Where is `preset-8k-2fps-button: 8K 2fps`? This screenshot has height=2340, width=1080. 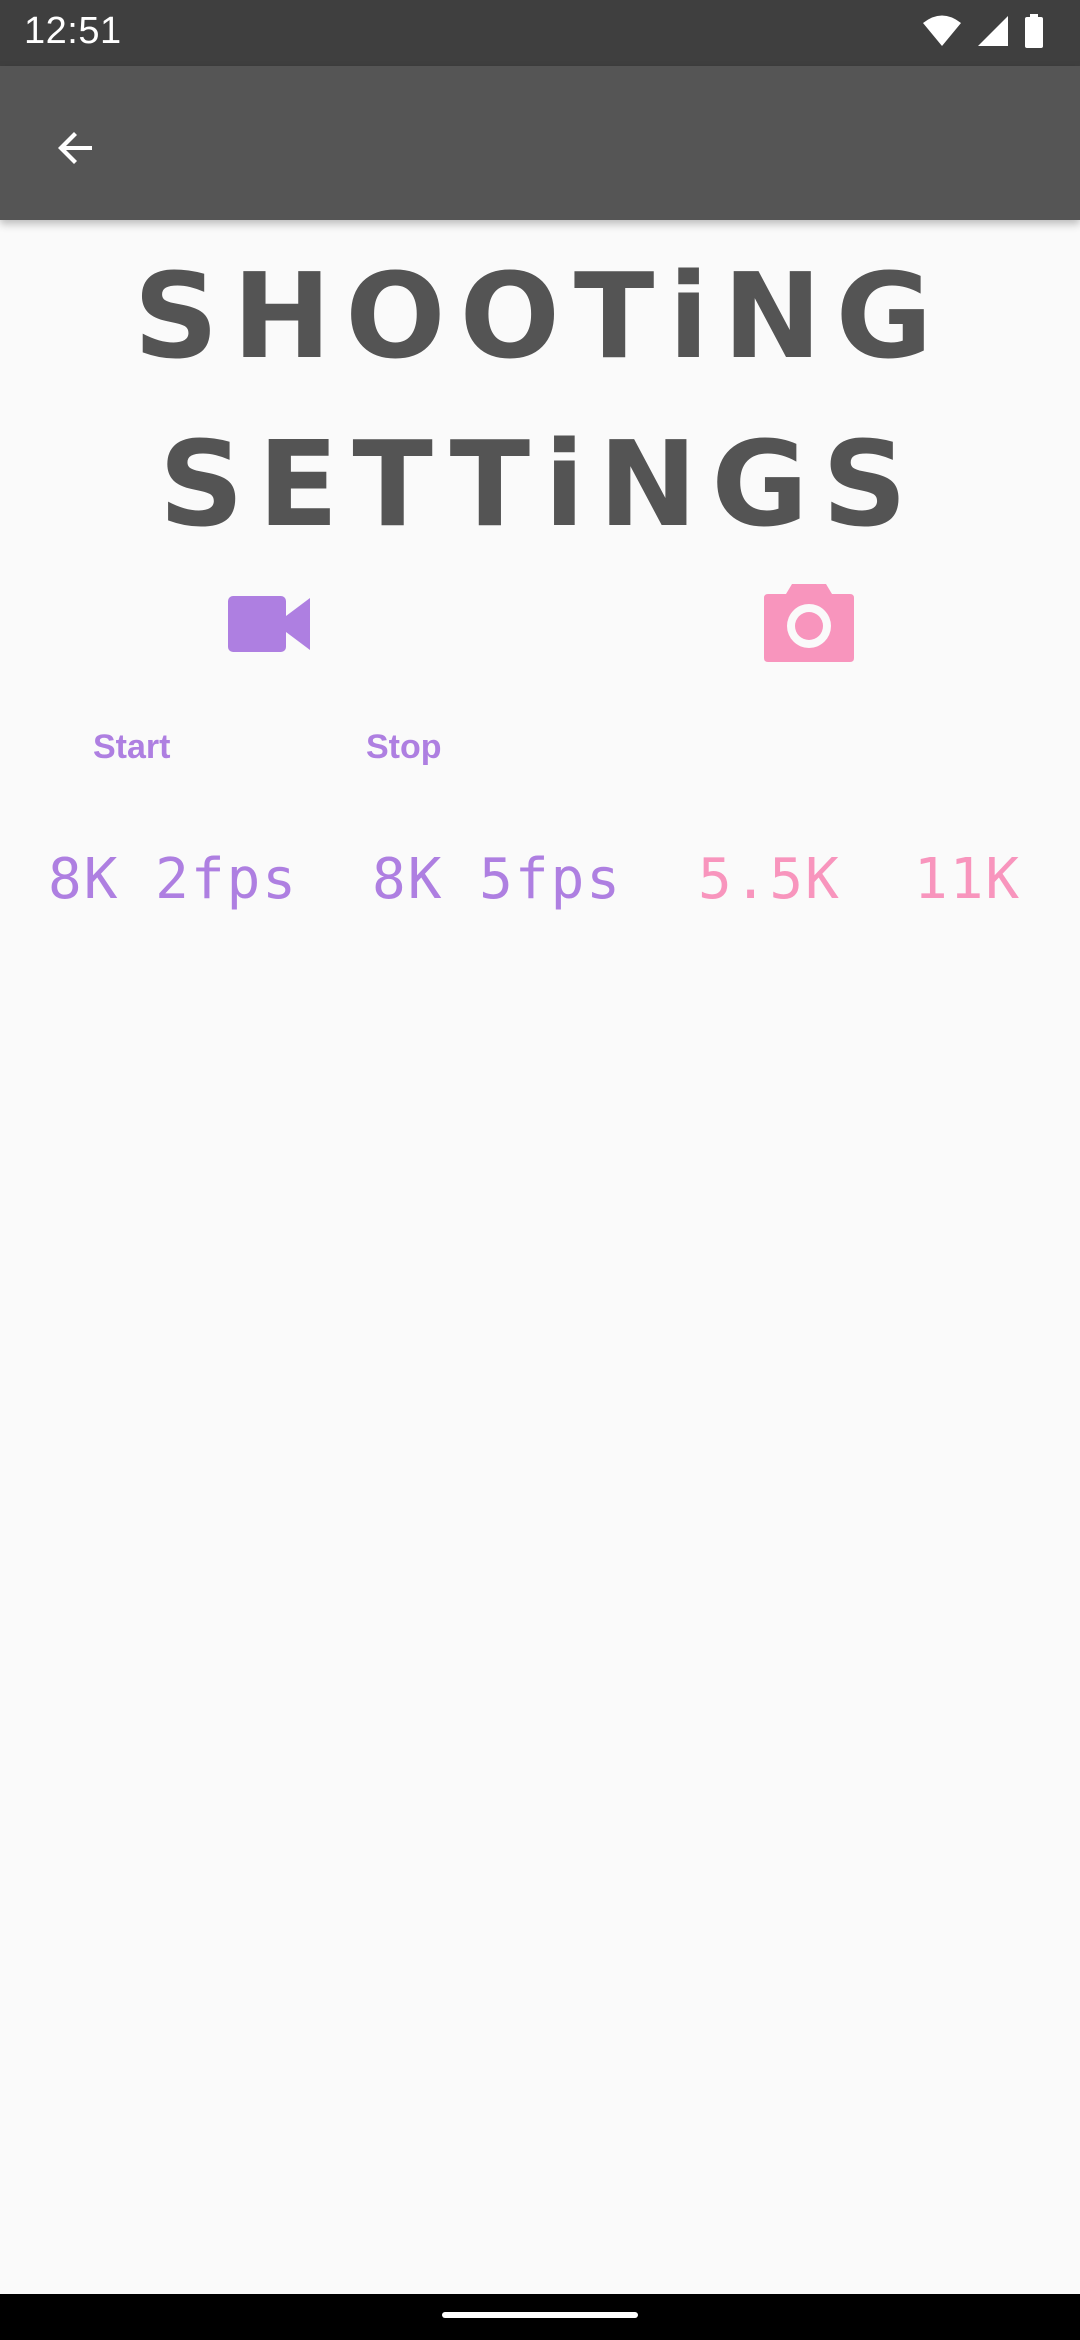 preset-8k-2fps-button: 8K 2fps is located at coordinates (173, 880).